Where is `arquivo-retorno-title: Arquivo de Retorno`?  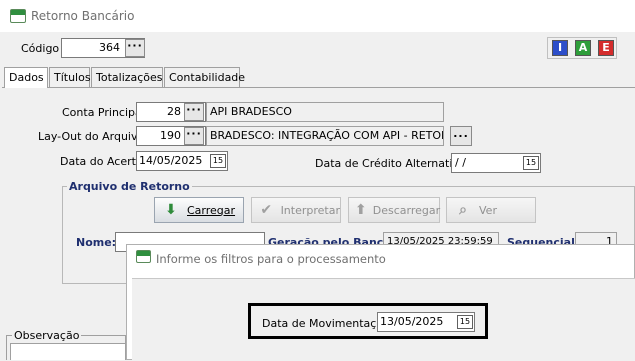
arquivo-retorno-title: Arquivo de Retorno is located at coordinates (129, 186).